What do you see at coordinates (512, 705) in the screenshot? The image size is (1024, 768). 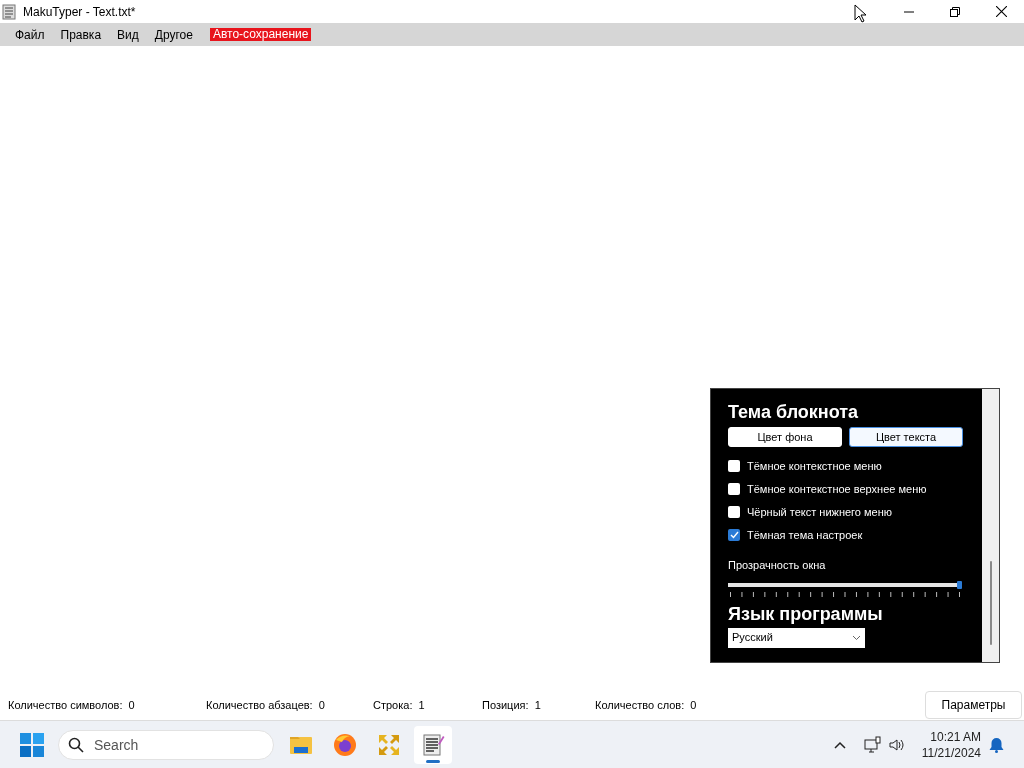 I see `status-text: Позиция: 1` at bounding box center [512, 705].